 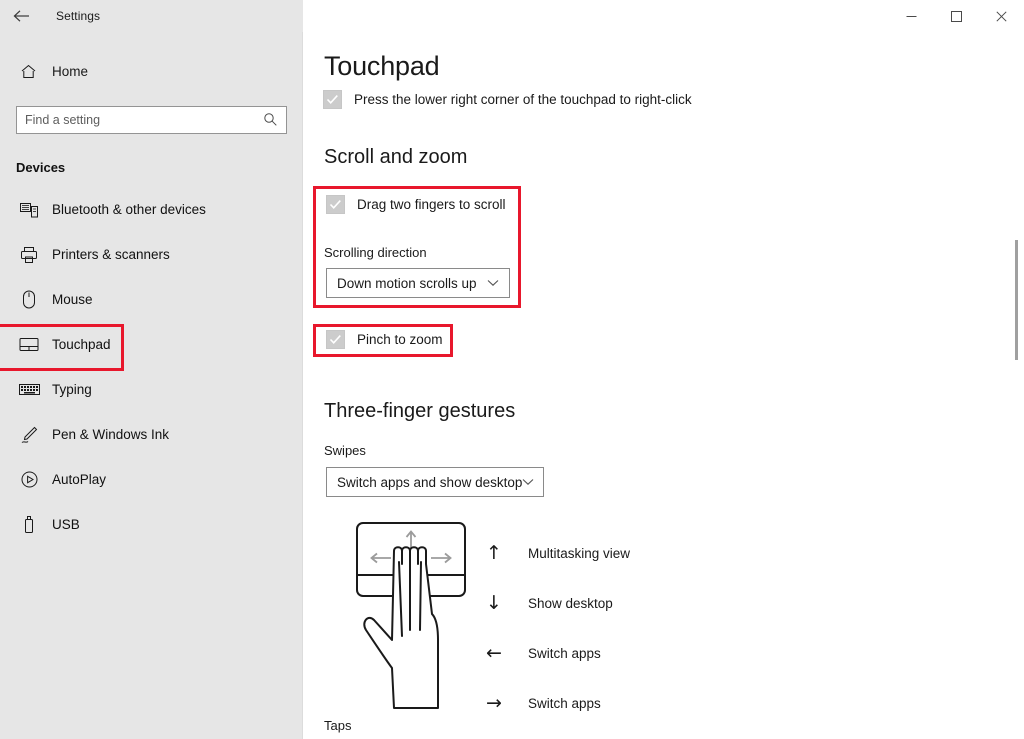 What do you see at coordinates (29, 344) in the screenshot?
I see `touchpad-icon` at bounding box center [29, 344].